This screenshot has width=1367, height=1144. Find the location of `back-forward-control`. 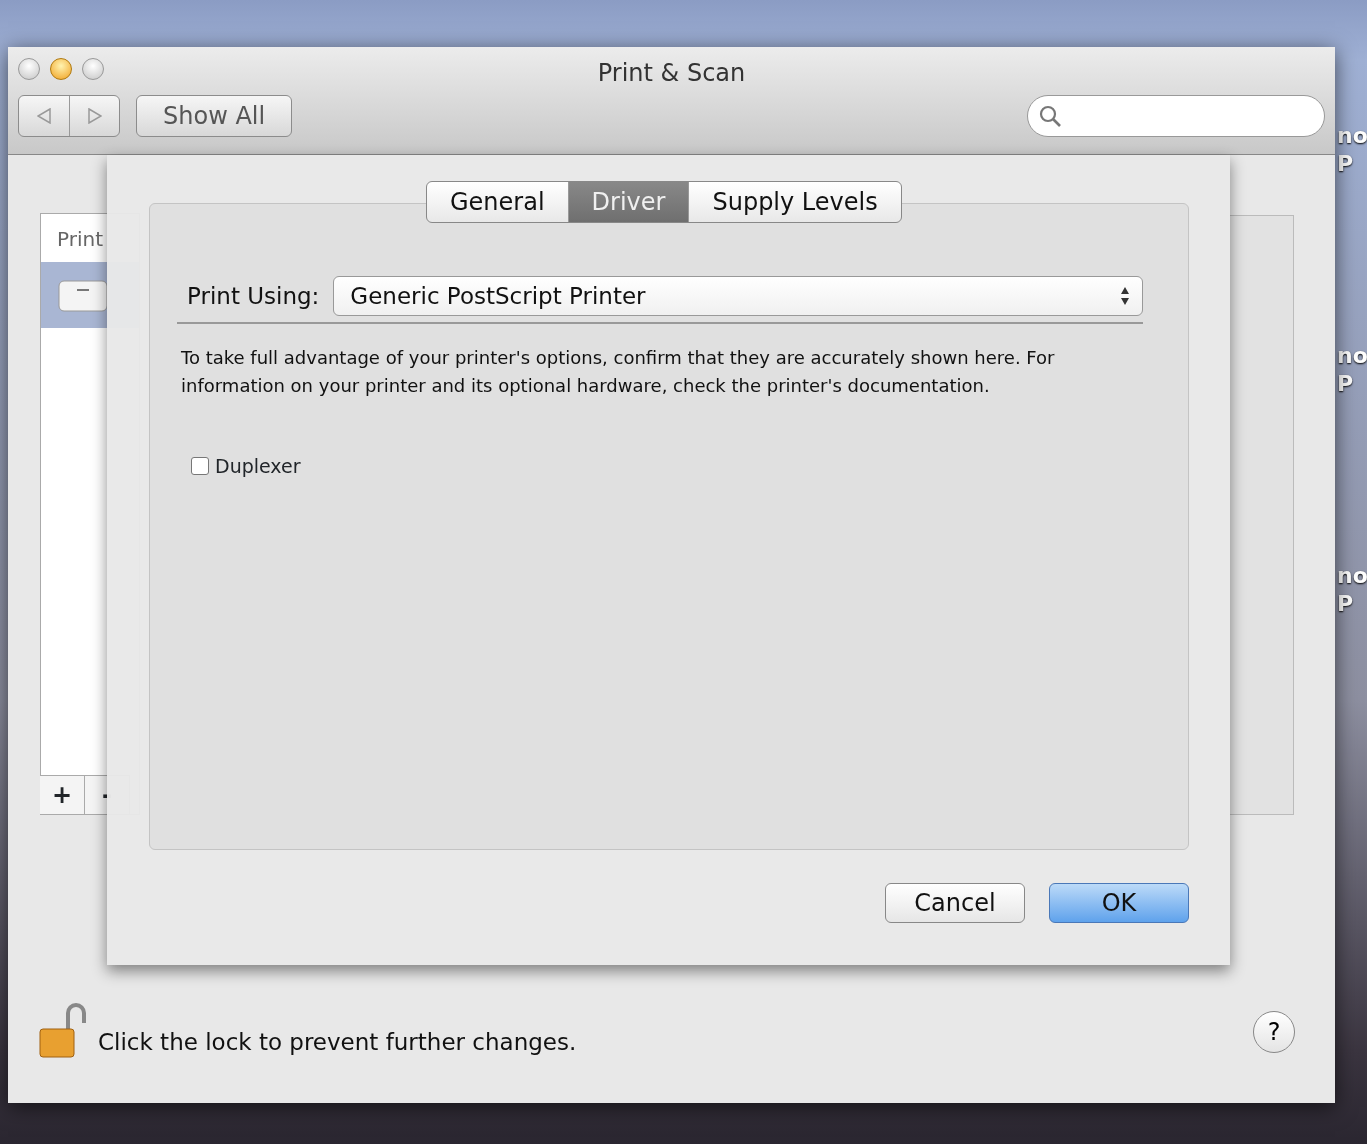

back-forward-control is located at coordinates (69, 116).